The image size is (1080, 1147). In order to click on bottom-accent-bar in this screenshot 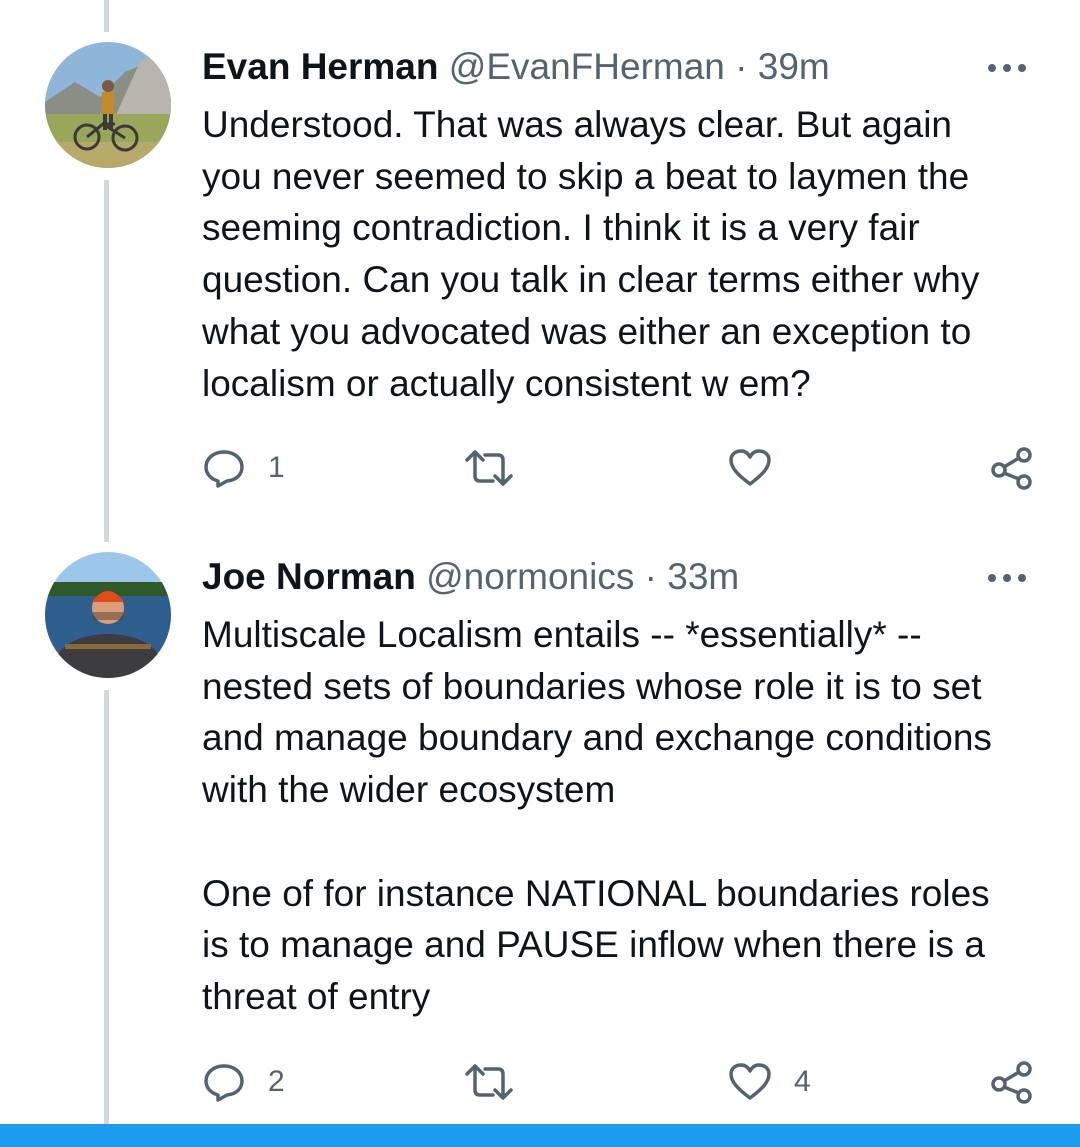, I will do `click(540, 1135)`.